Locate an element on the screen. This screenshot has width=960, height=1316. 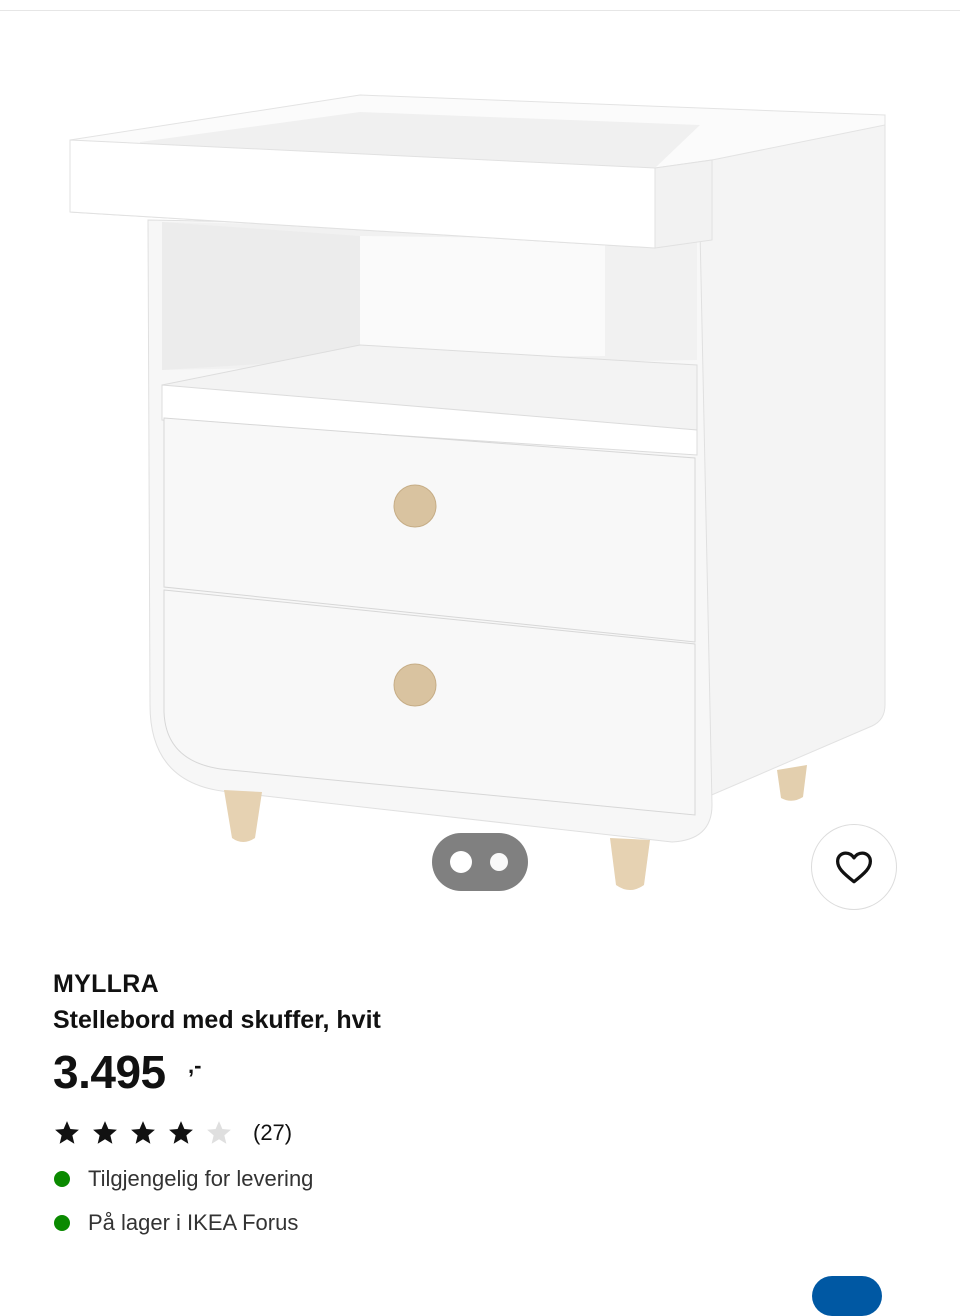
price-suffix: ,- is located at coordinates (195, 1065).